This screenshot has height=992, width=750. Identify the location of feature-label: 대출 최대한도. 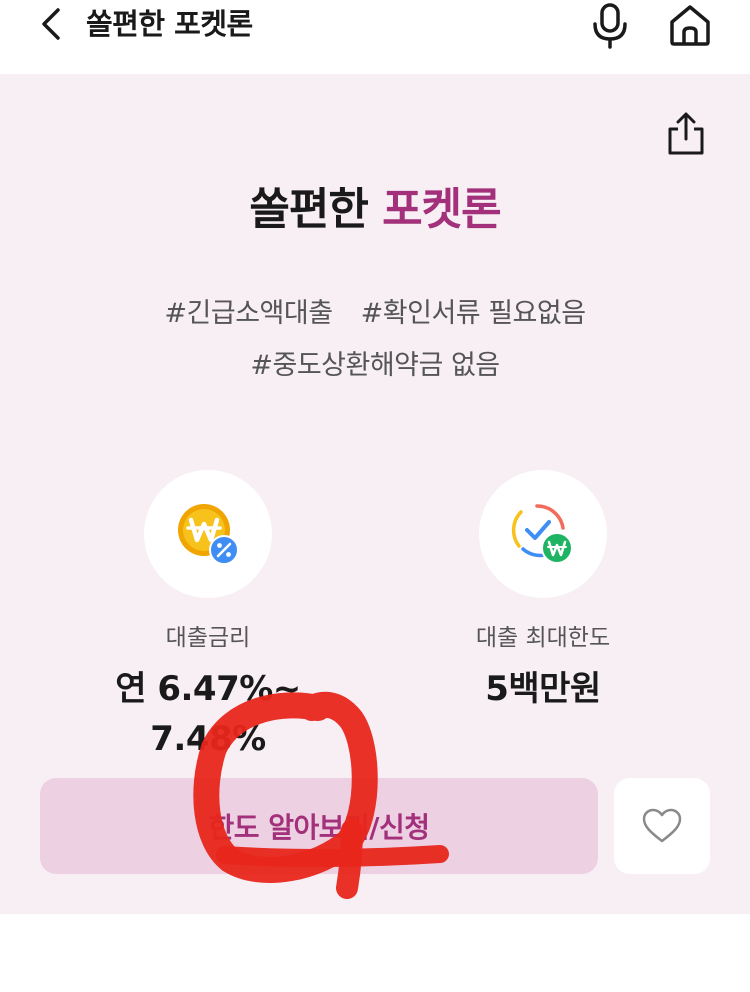
(543, 638).